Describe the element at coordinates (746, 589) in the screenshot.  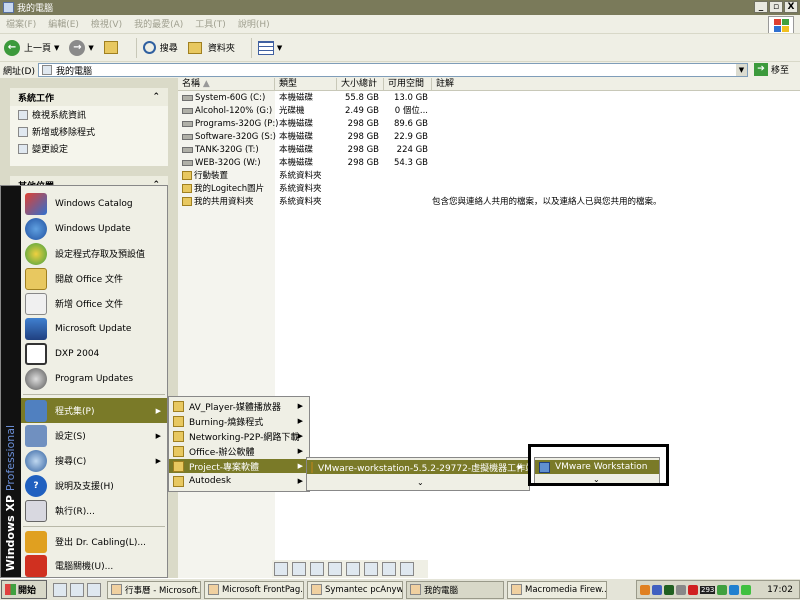
I see `messenger-icon` at that location.